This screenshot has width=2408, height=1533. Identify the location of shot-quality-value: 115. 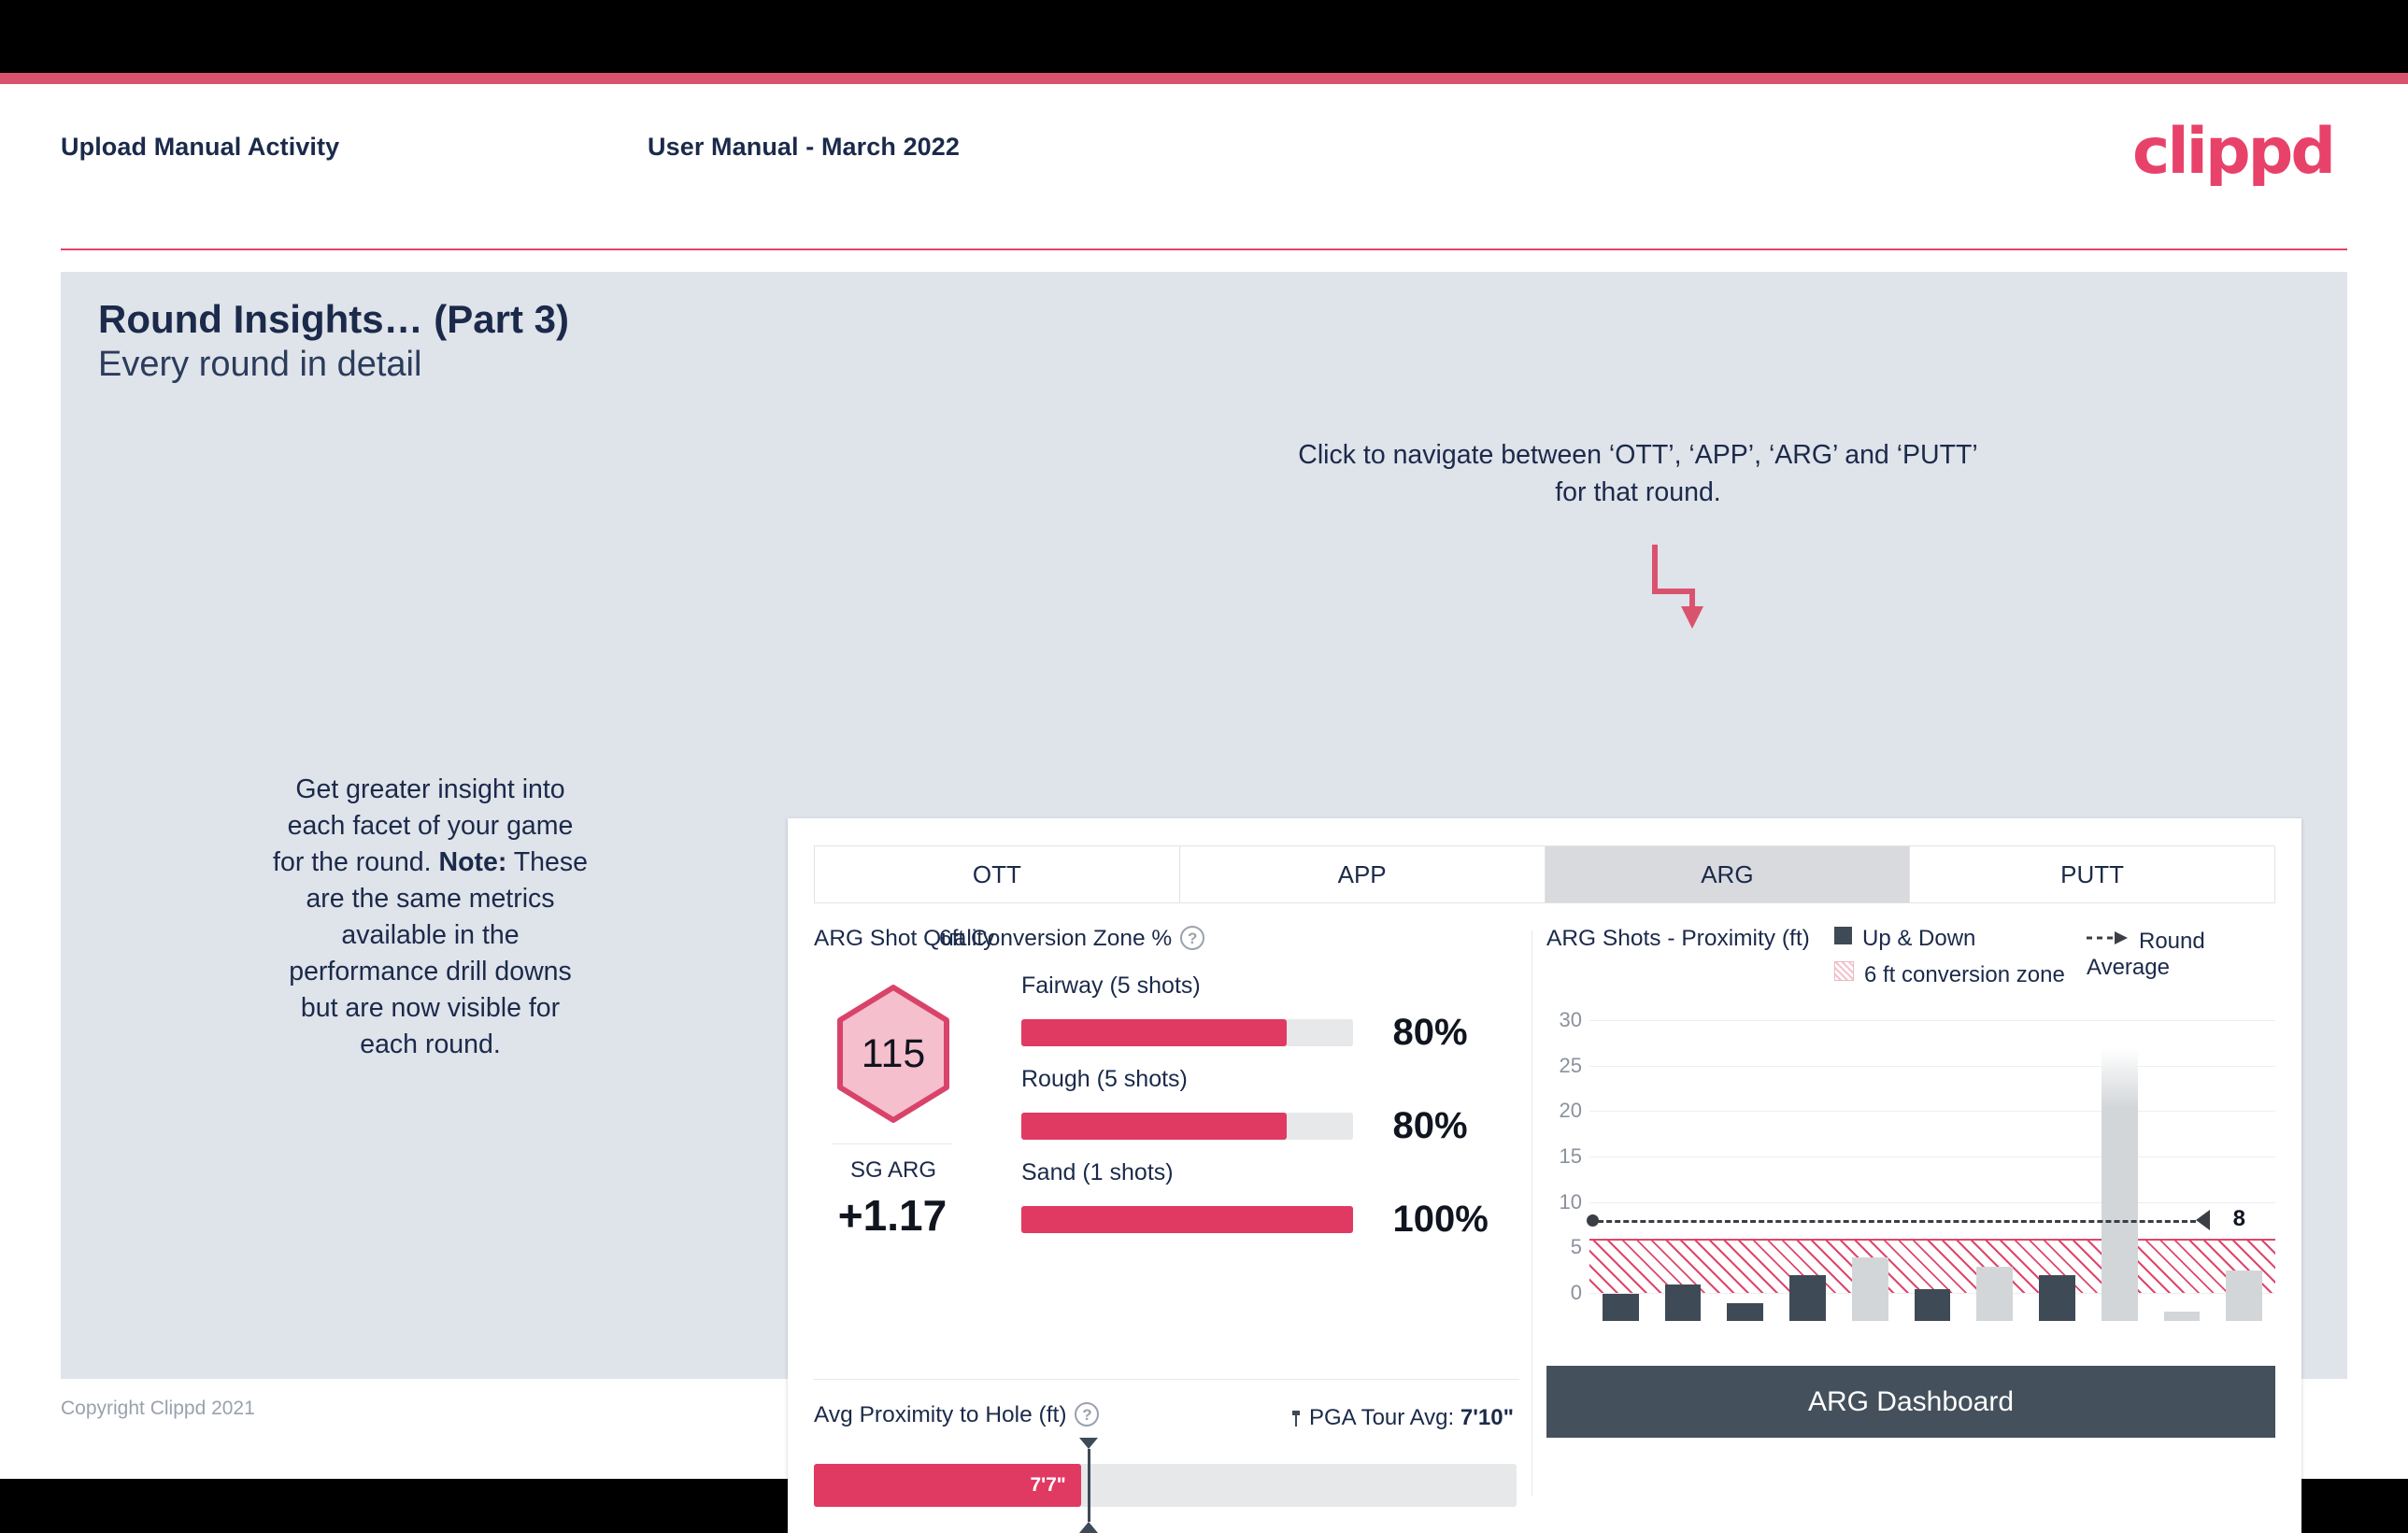
(893, 1053).